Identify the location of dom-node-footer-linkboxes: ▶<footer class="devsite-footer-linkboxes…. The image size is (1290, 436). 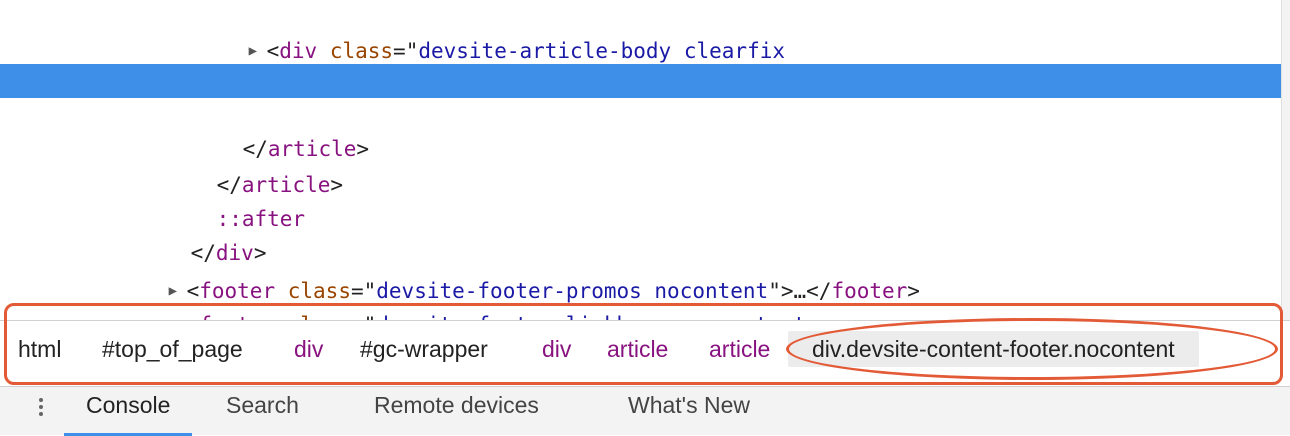
(641, 298).